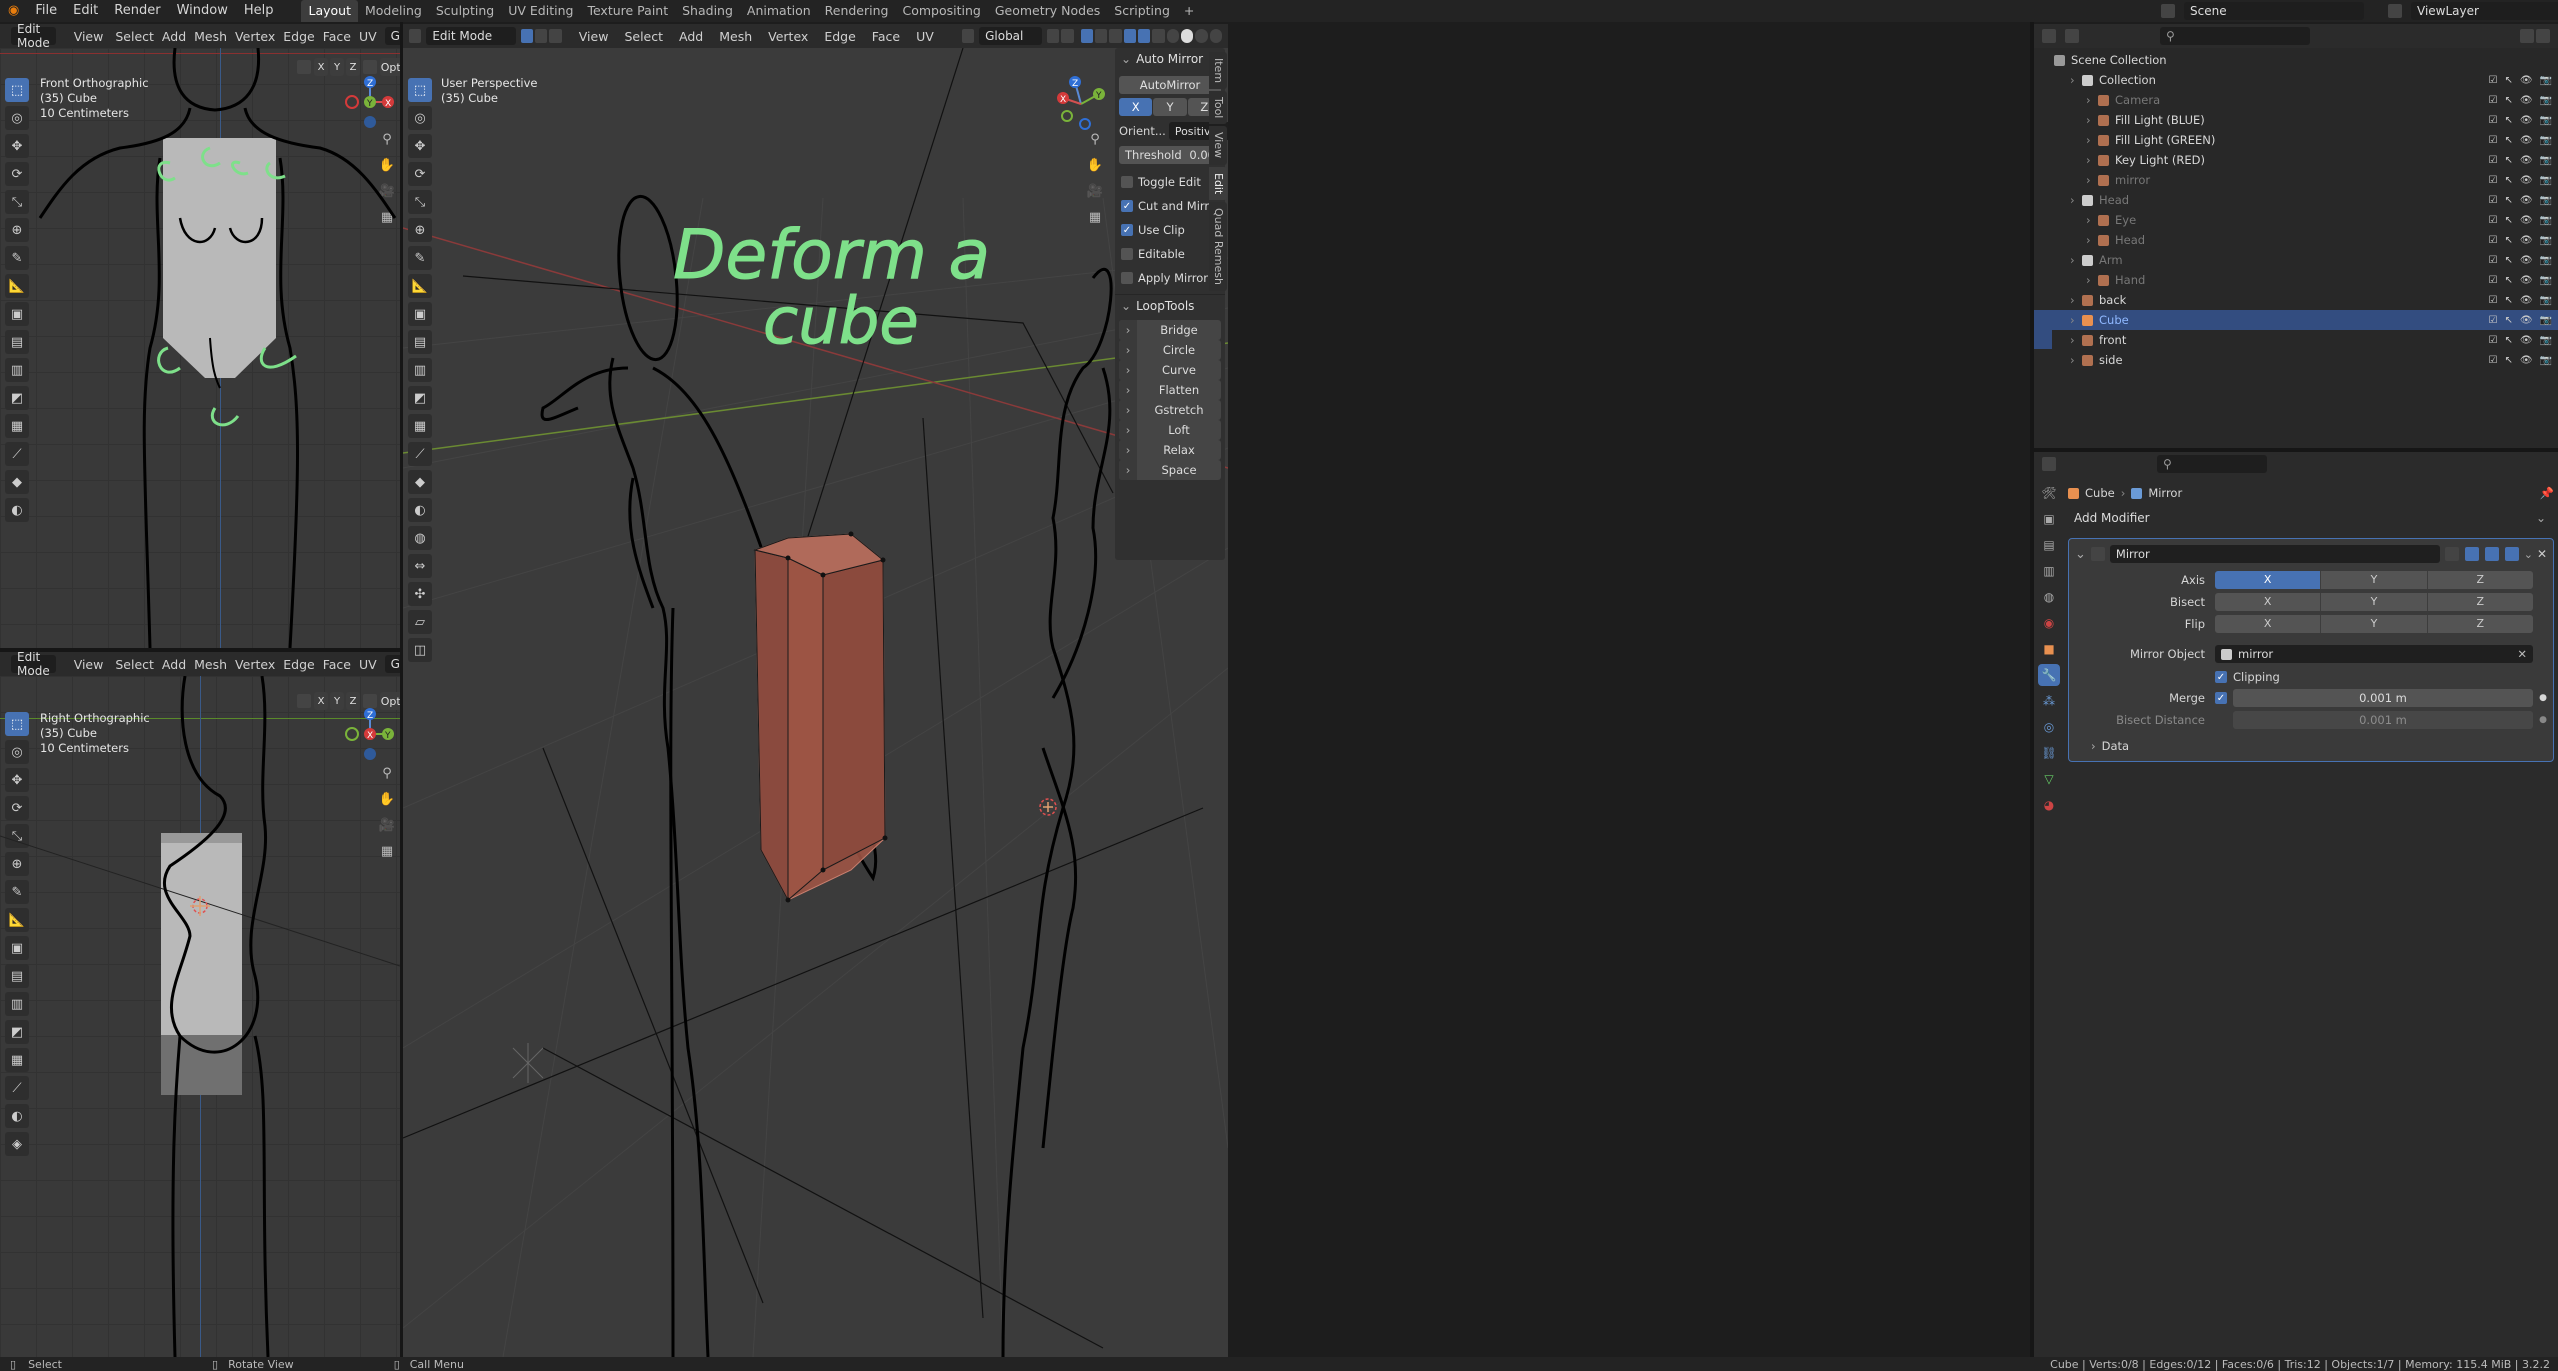 Image resolution: width=2558 pixels, height=1371 pixels. What do you see at coordinates (1144, 36) in the screenshot?
I see `overlay-toggle-icon` at bounding box center [1144, 36].